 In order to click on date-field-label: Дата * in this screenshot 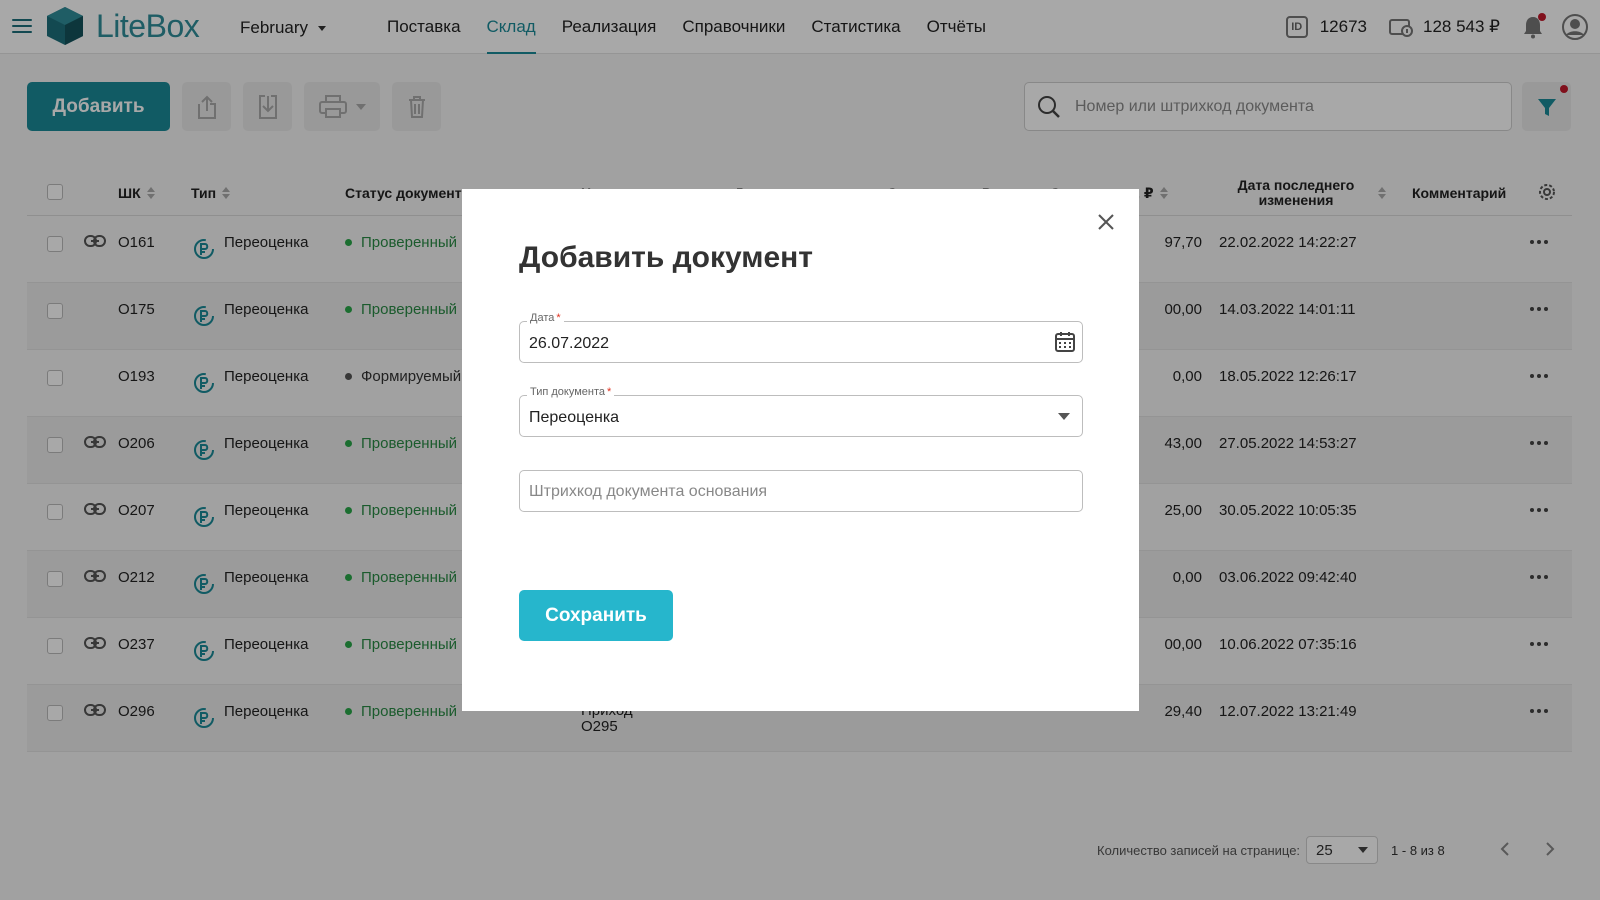, I will do `click(545, 318)`.